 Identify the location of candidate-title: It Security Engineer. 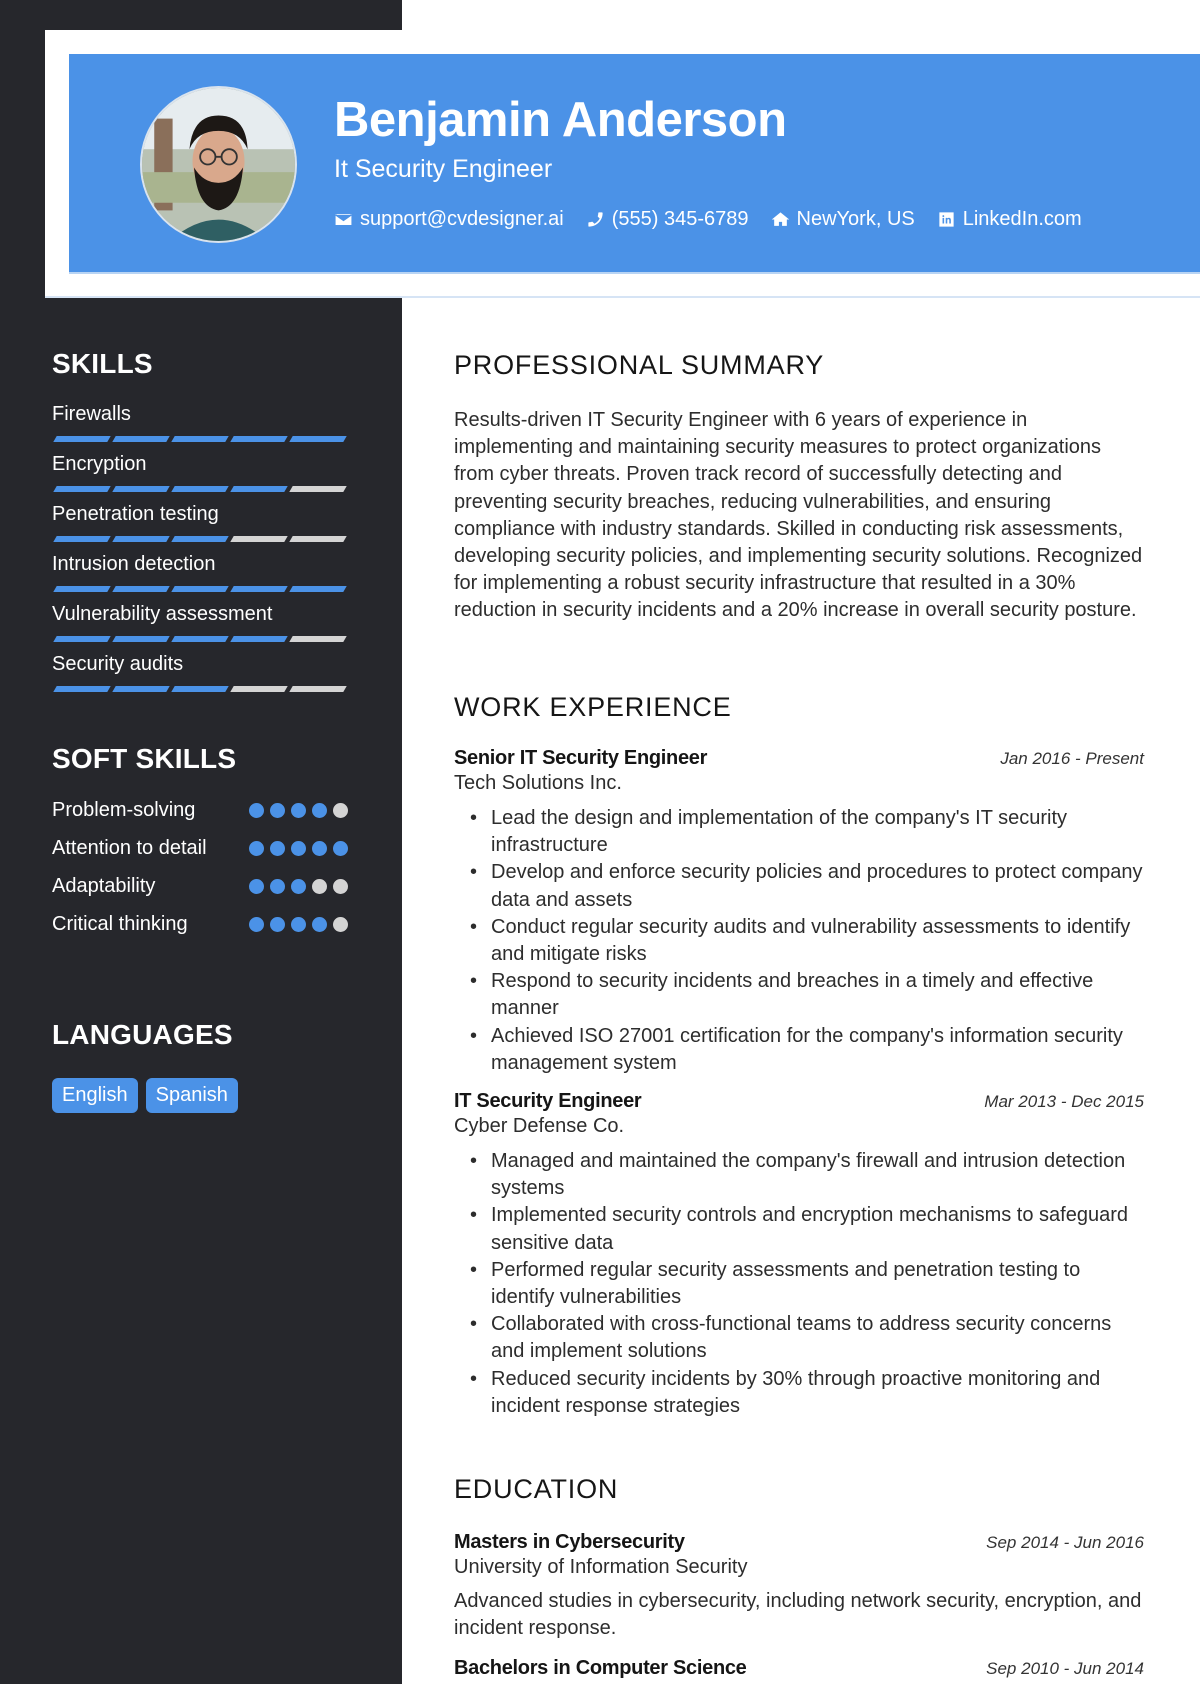
(443, 169).